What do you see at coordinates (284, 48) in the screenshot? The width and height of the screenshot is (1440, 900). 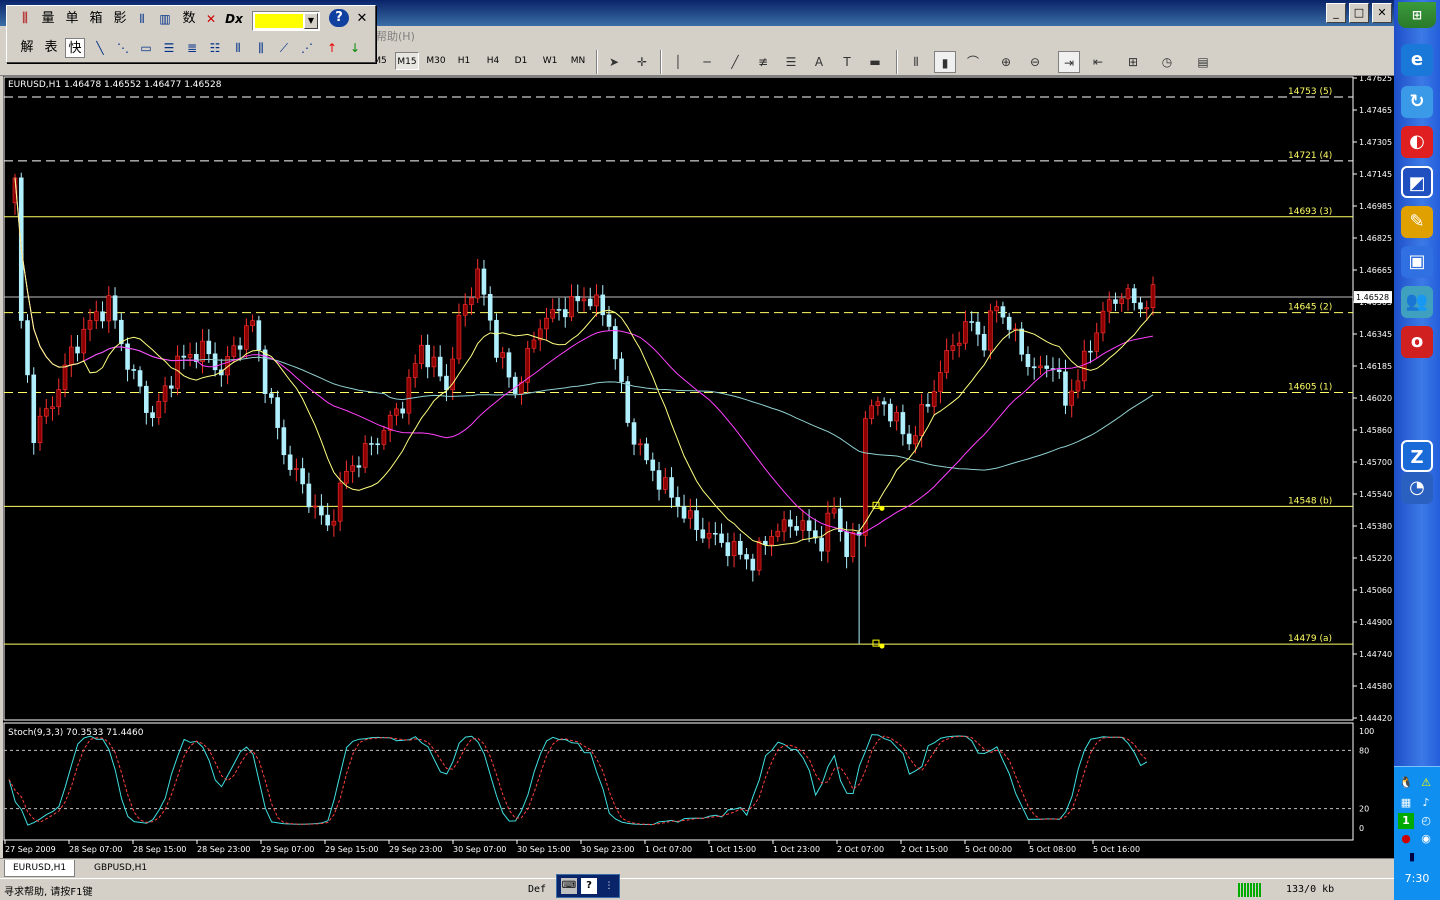 I see `fan-icon: ⟋` at bounding box center [284, 48].